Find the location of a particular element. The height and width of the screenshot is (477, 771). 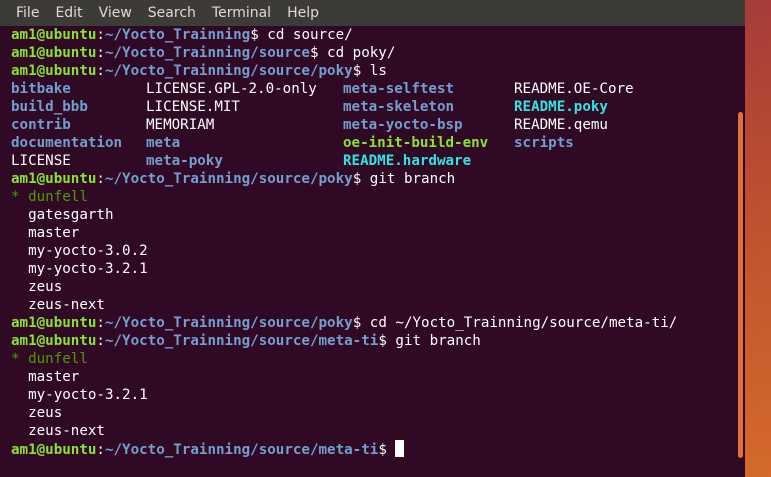

menubar: File Edit View Search Terminal Help is located at coordinates (372, 13).